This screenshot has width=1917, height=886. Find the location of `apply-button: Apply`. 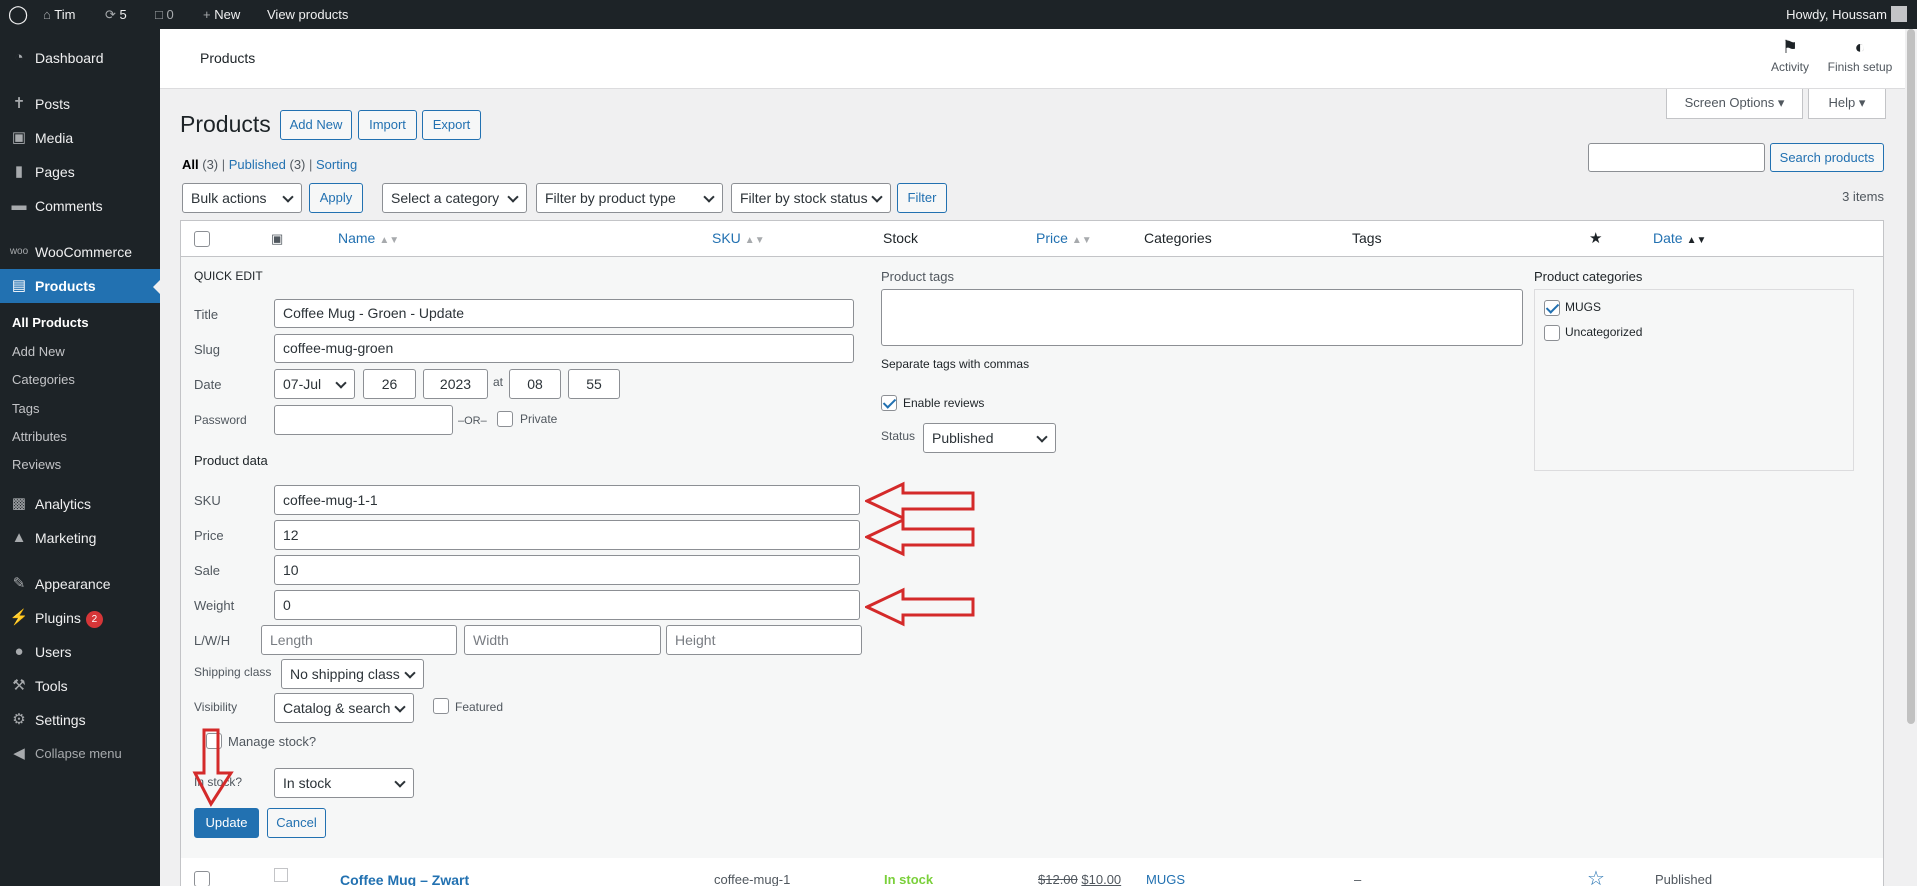

apply-button: Apply is located at coordinates (336, 198).